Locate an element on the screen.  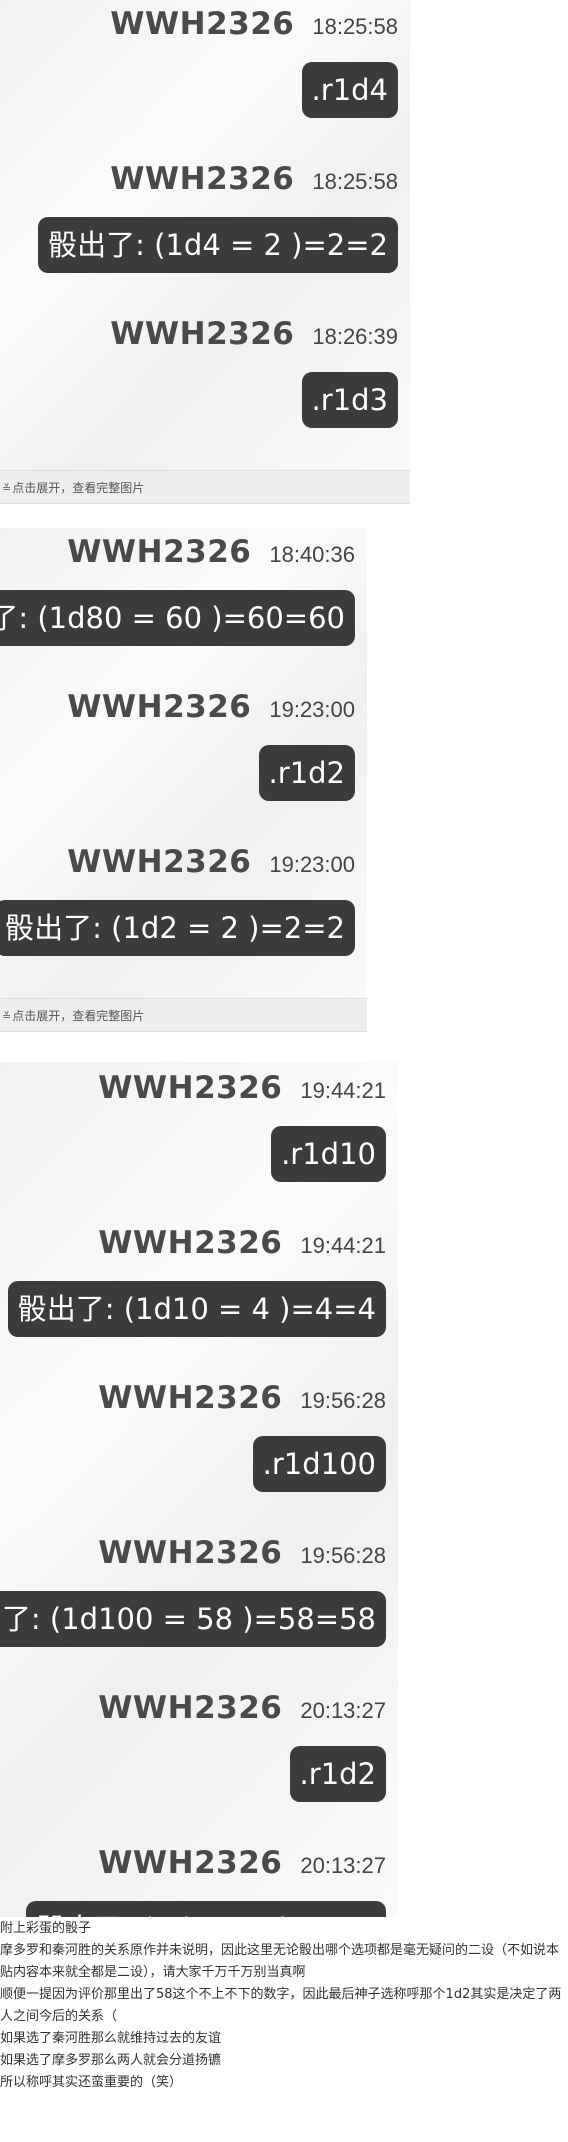
message-bubble: .r1d3 is located at coordinates (349, 400).